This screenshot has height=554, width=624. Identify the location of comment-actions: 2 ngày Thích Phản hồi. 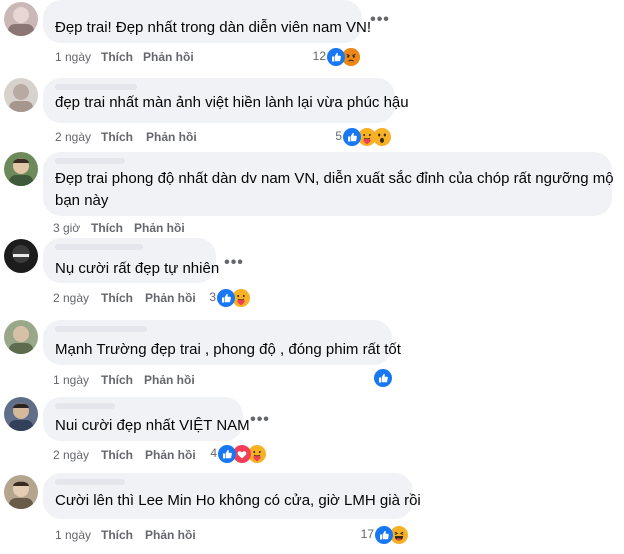
(215, 137).